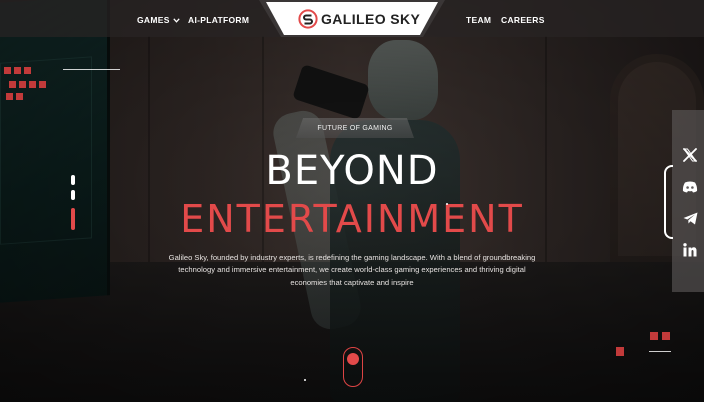 The width and height of the screenshot is (704, 402). I want to click on nav-ai-platform: AI-PLATFORM, so click(218, 18).